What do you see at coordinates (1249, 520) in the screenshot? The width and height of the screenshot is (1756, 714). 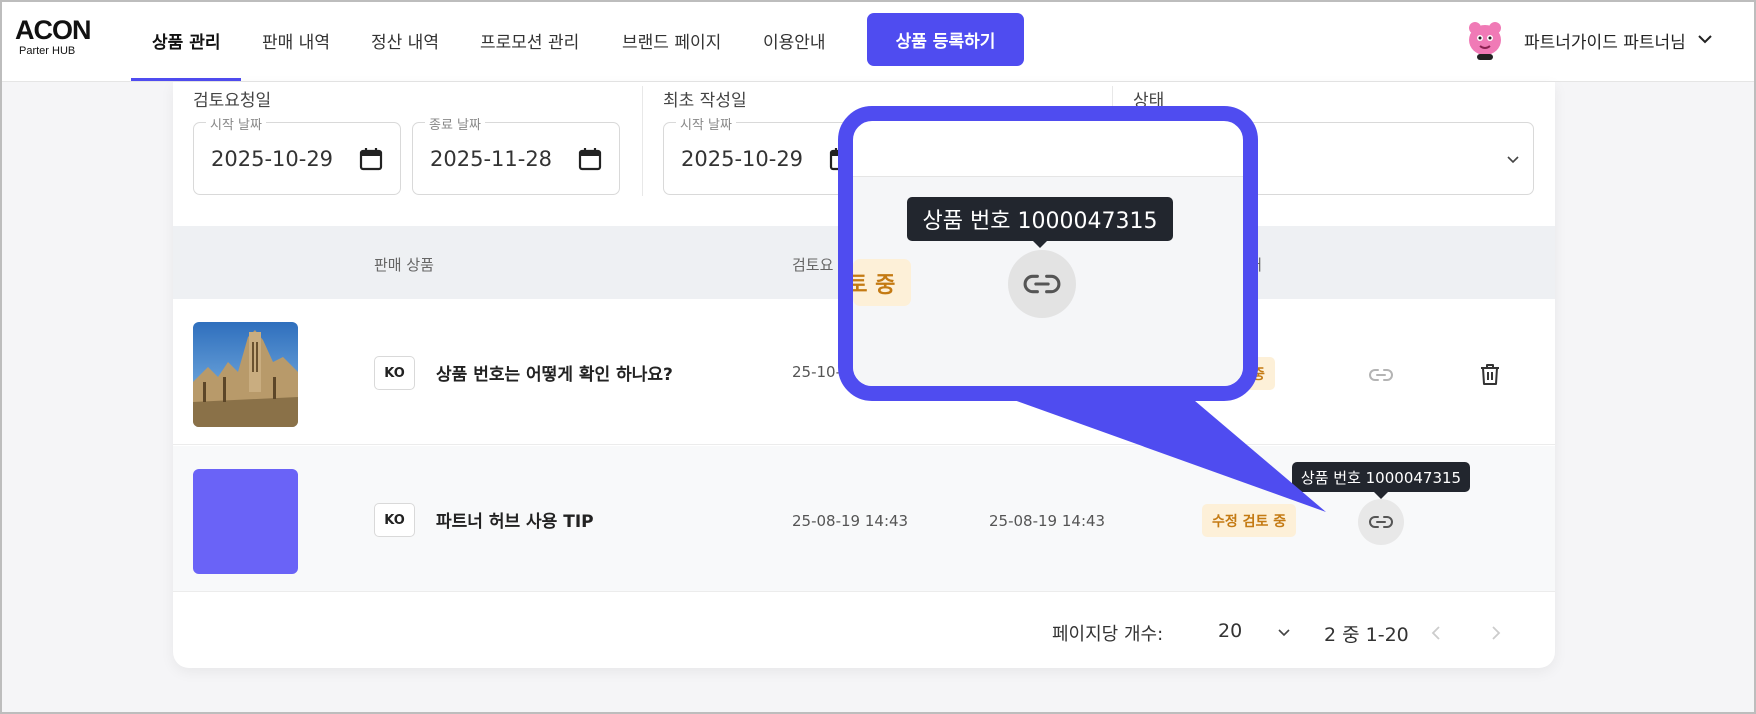 I see `status-badge: 수정 검토 중` at bounding box center [1249, 520].